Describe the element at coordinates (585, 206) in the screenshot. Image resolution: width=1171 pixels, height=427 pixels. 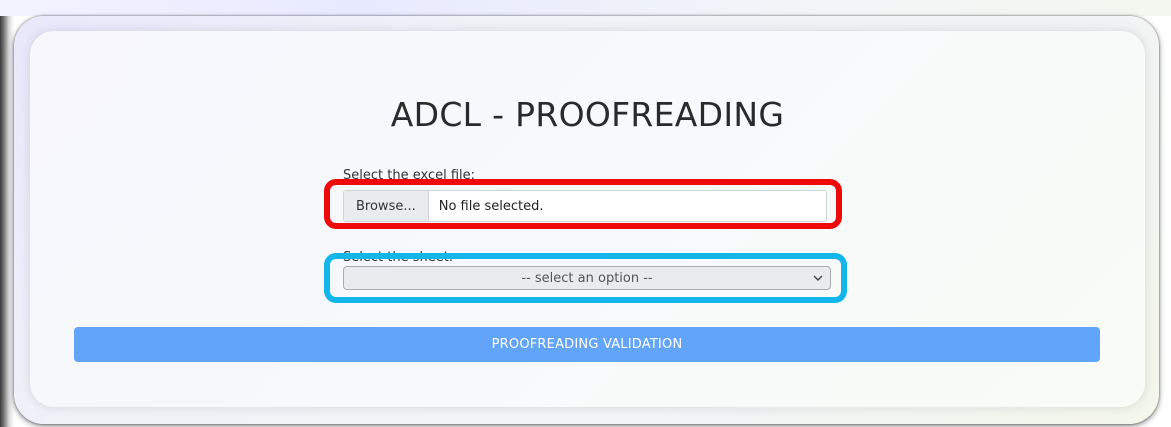
I see `file-input: Browse... No file selected.` at that location.